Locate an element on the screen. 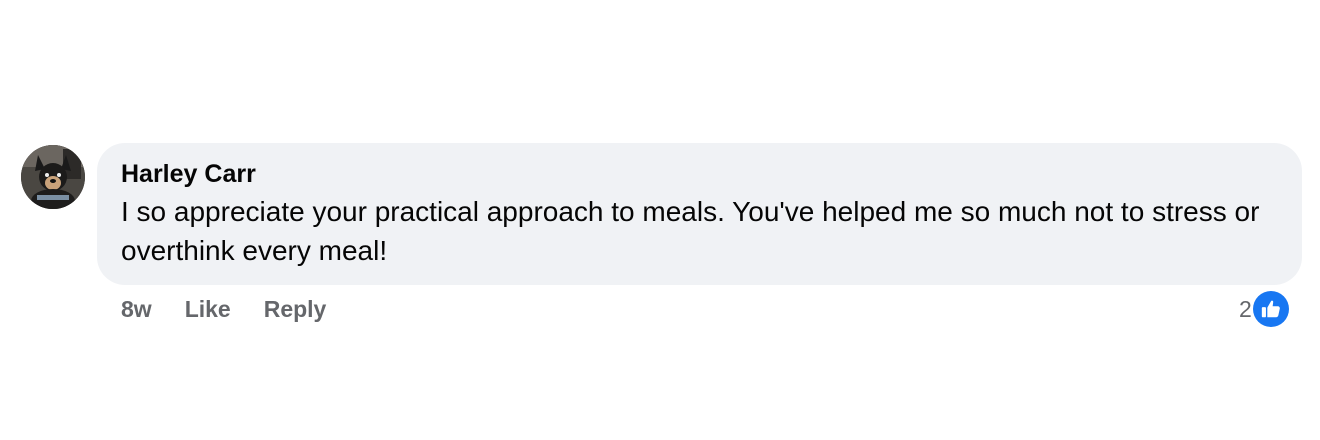  reaction-summary: 2 is located at coordinates (1264, 309).